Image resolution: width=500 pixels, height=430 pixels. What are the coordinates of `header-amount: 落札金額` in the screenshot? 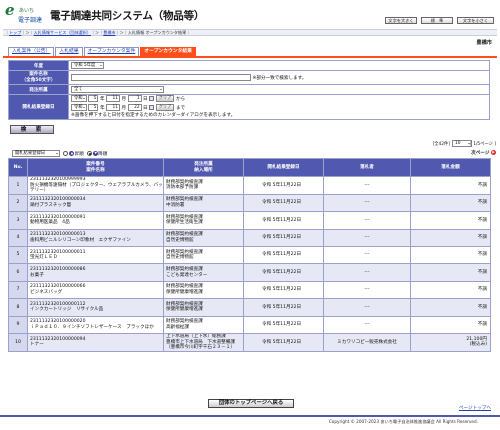 It's located at (450, 167).